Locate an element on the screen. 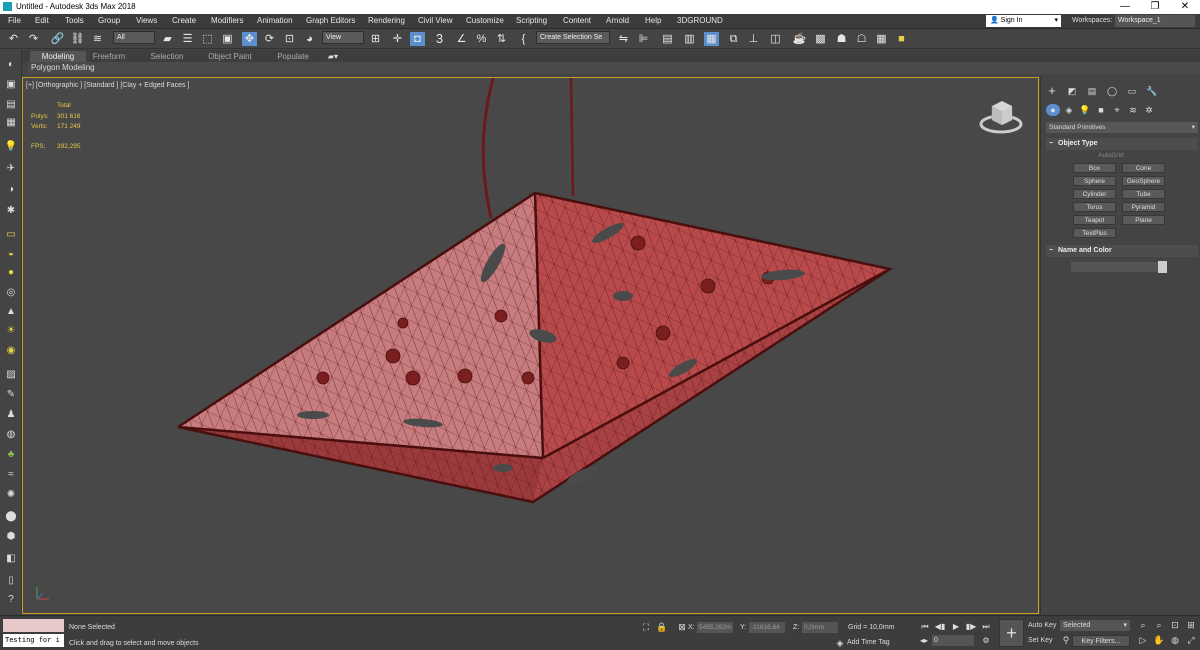 The image size is (1200, 650). hierarchy-panel-icon: ▤ is located at coordinates (1092, 91).